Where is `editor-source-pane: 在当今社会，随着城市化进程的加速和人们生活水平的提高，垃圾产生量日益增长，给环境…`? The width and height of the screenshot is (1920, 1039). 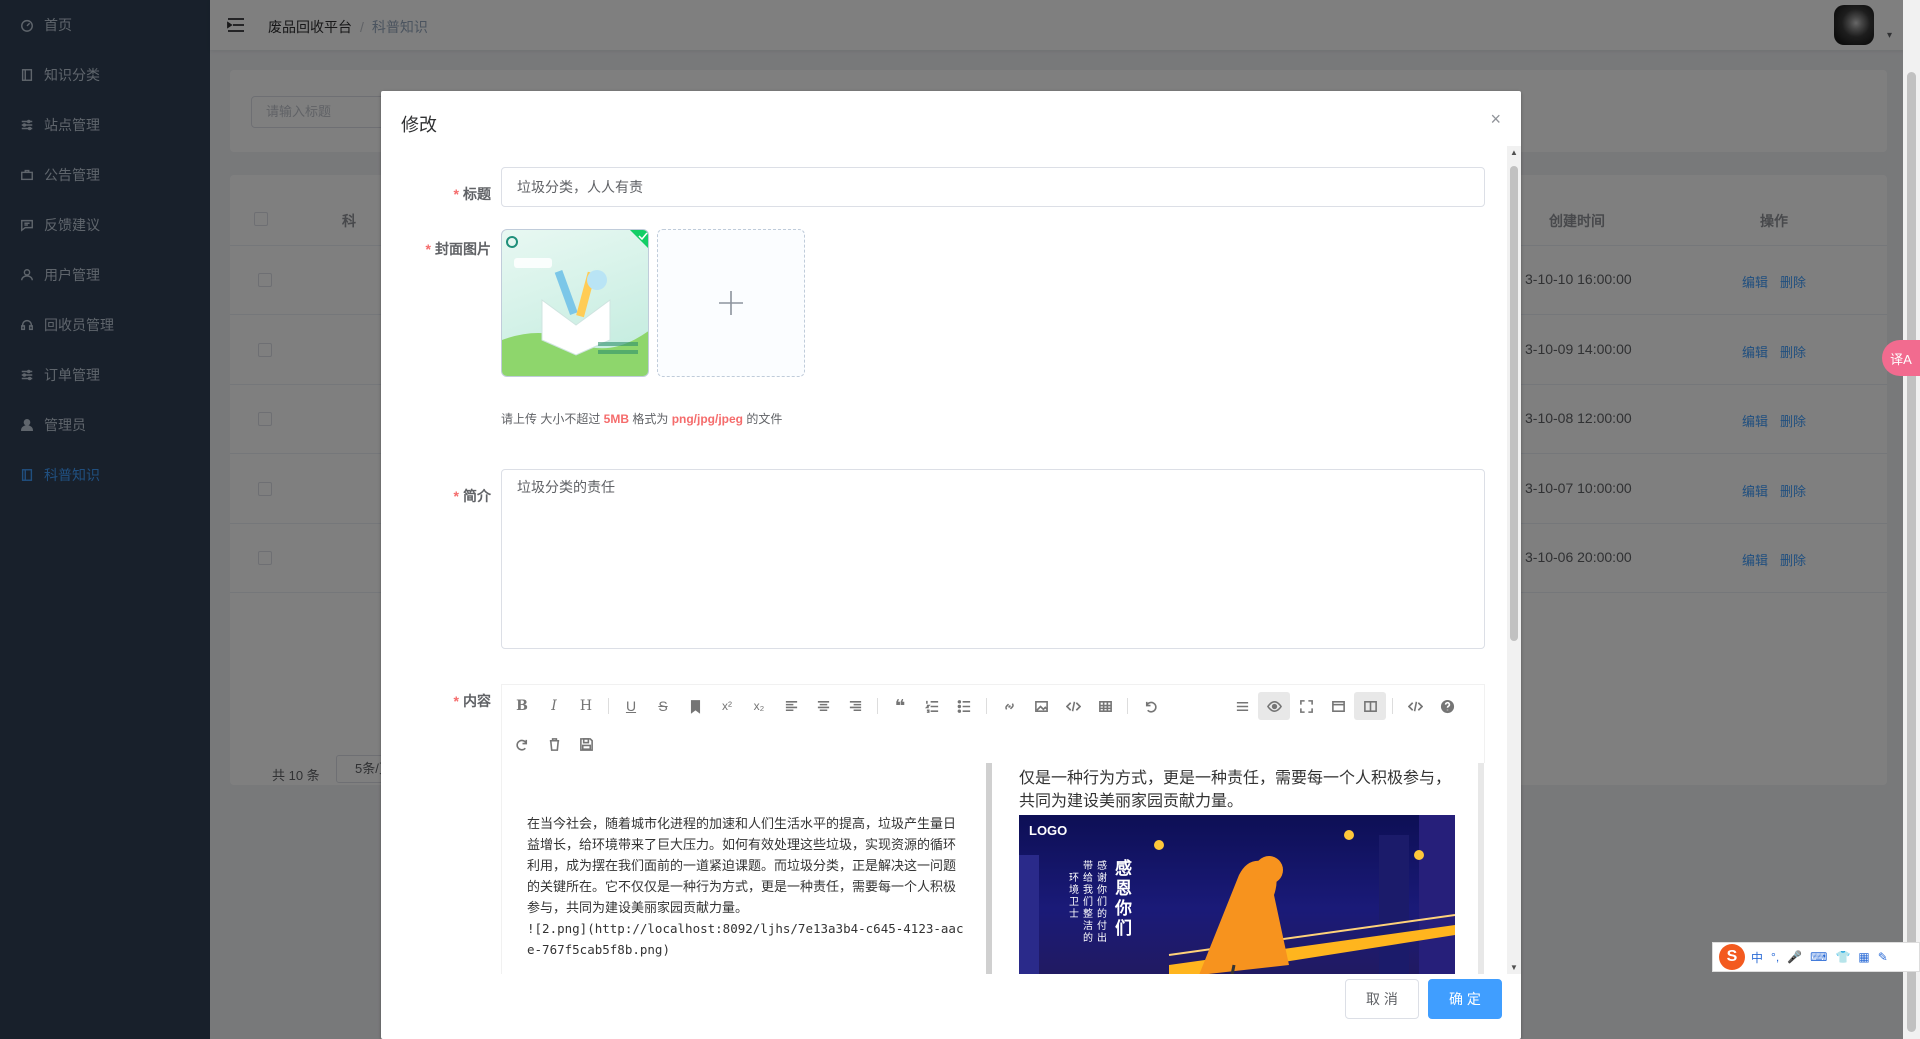 editor-source-pane: 在当今社会，随着城市化进程的加速和人们生活水平的提高，垃圾产生量日益增长，给环境… is located at coordinates (747, 868).